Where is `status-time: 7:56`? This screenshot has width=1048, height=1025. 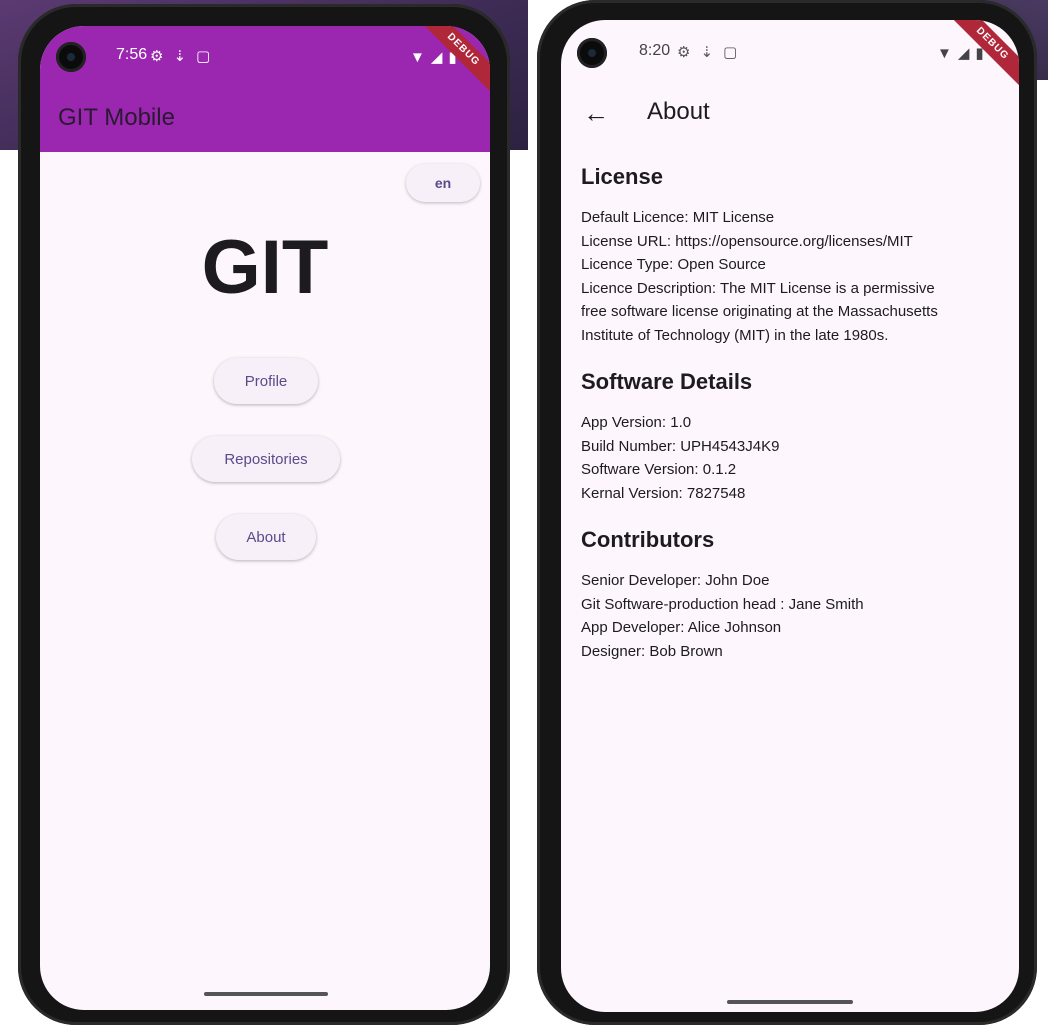
status-time: 7:56 is located at coordinates (132, 54).